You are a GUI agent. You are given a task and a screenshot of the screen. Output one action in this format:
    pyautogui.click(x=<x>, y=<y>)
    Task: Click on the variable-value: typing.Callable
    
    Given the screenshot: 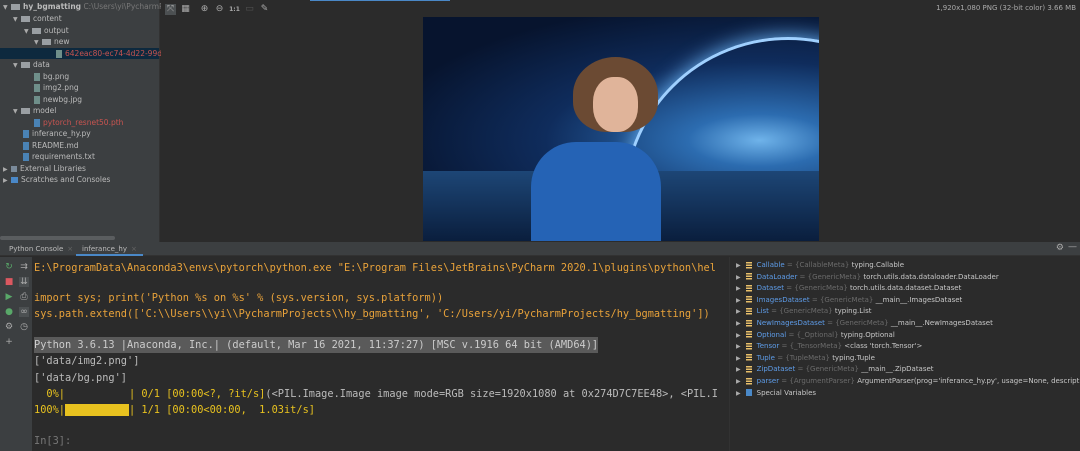 What is the action you would take?
    pyautogui.click(x=878, y=265)
    